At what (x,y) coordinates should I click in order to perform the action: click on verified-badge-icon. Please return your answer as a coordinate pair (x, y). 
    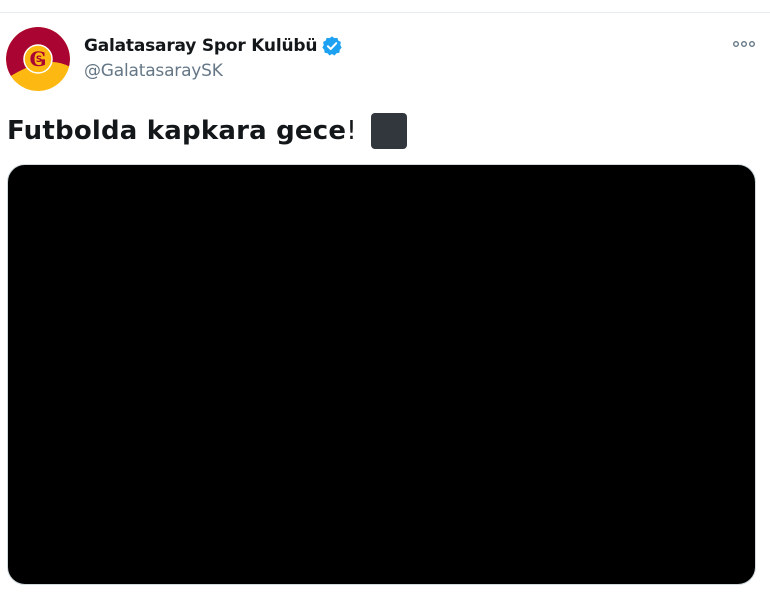
    Looking at the image, I should click on (332, 46).